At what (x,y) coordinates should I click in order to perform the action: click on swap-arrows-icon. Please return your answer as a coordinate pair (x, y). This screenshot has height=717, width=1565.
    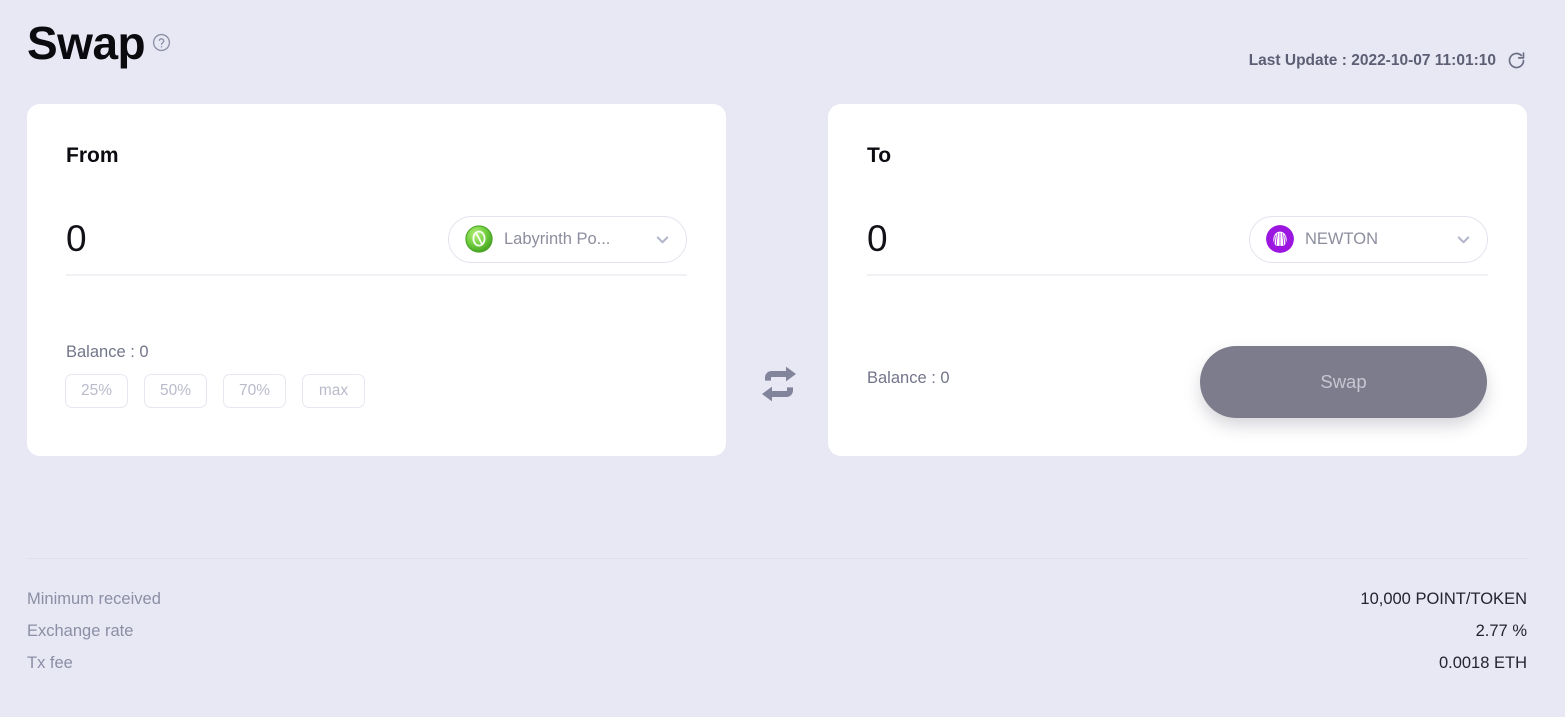
    Looking at the image, I should click on (779, 384).